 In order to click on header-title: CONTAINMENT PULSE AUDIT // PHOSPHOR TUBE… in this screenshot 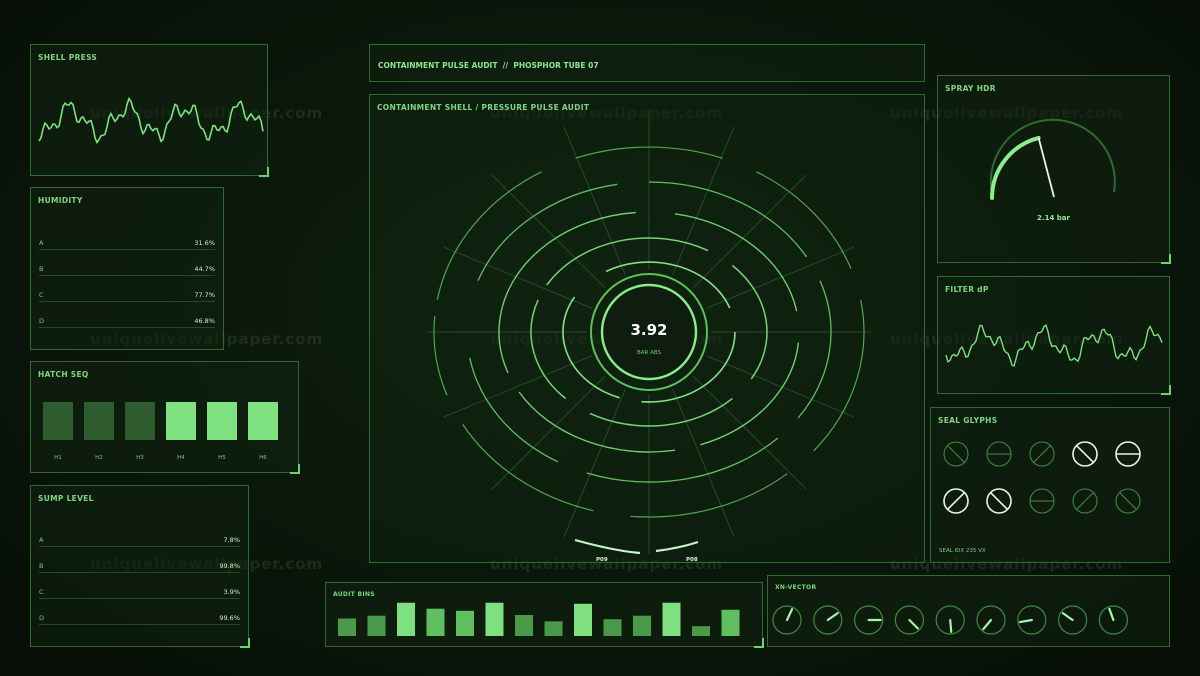, I will do `click(488, 65)`.